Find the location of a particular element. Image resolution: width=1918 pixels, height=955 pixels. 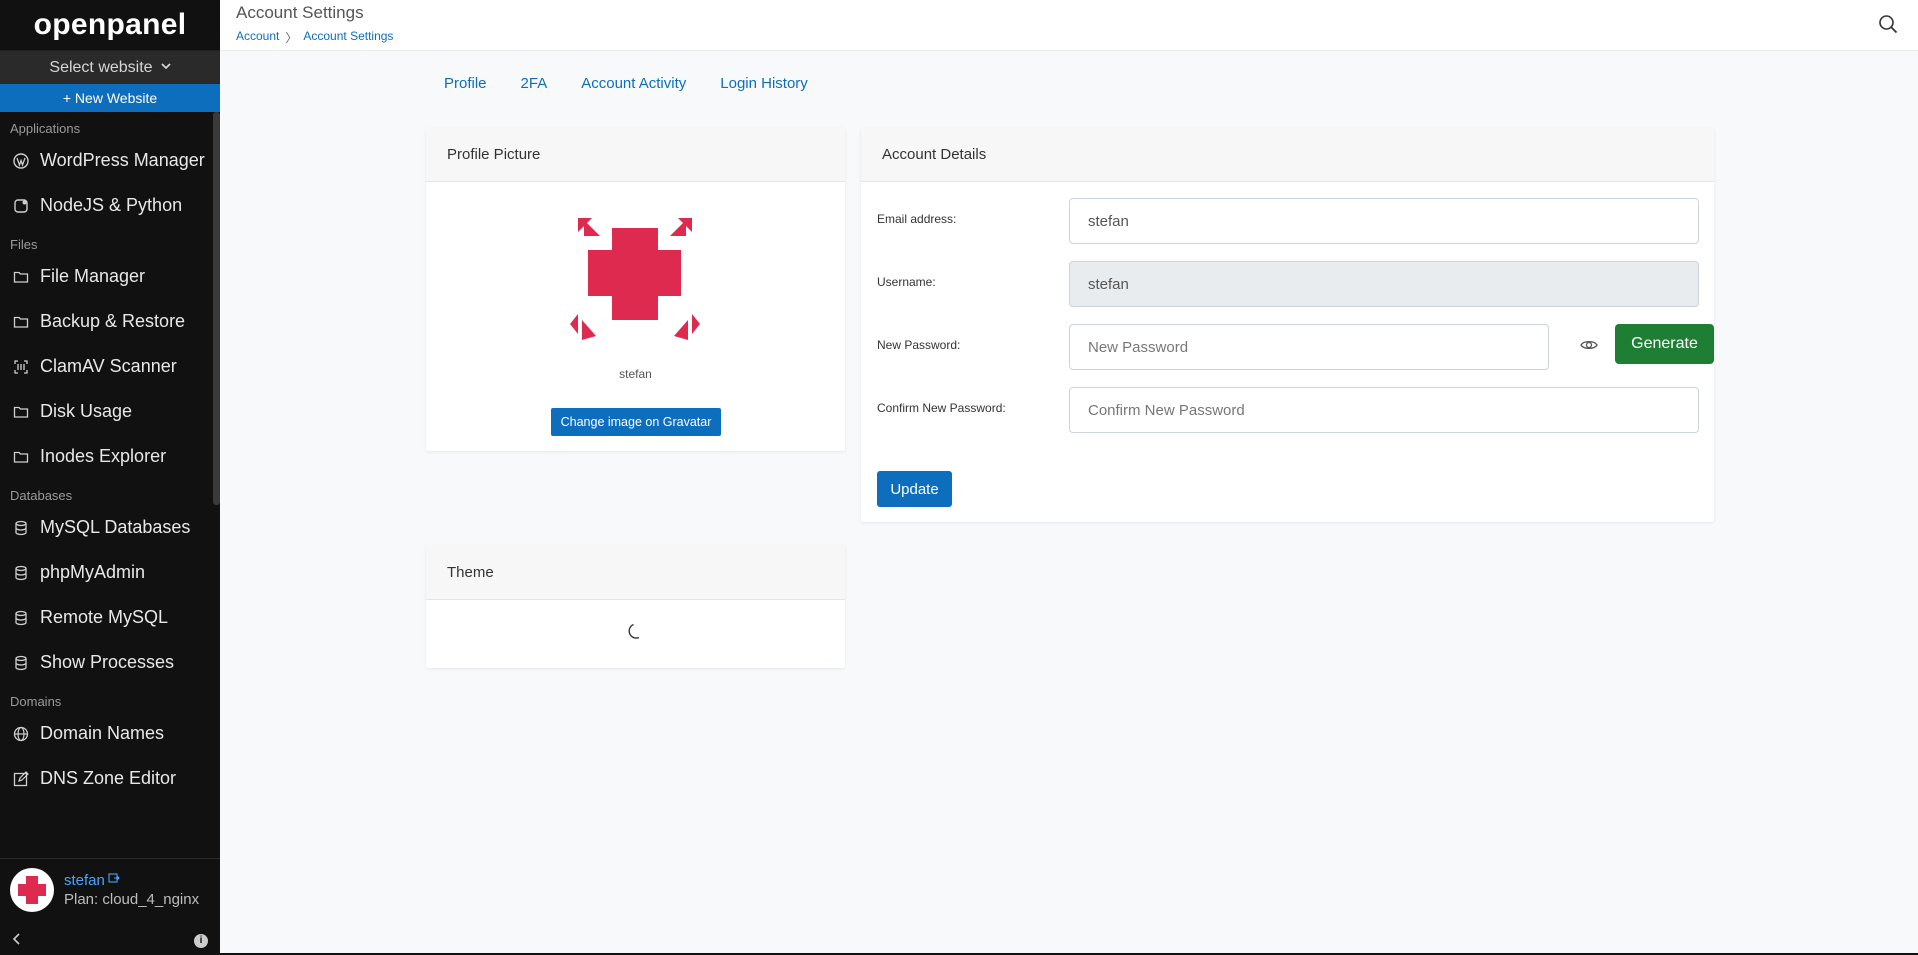

new-password-field: New Password is located at coordinates (1309, 347).